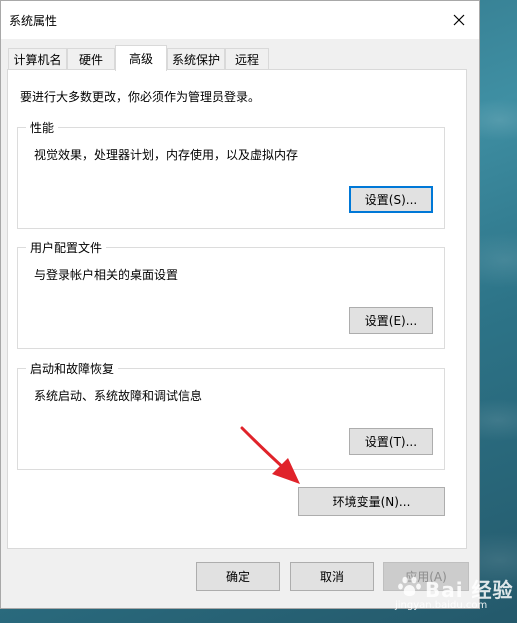 The image size is (517, 623). Describe the element at coordinates (332, 576) in the screenshot. I see `cancel-button: 取消` at that location.